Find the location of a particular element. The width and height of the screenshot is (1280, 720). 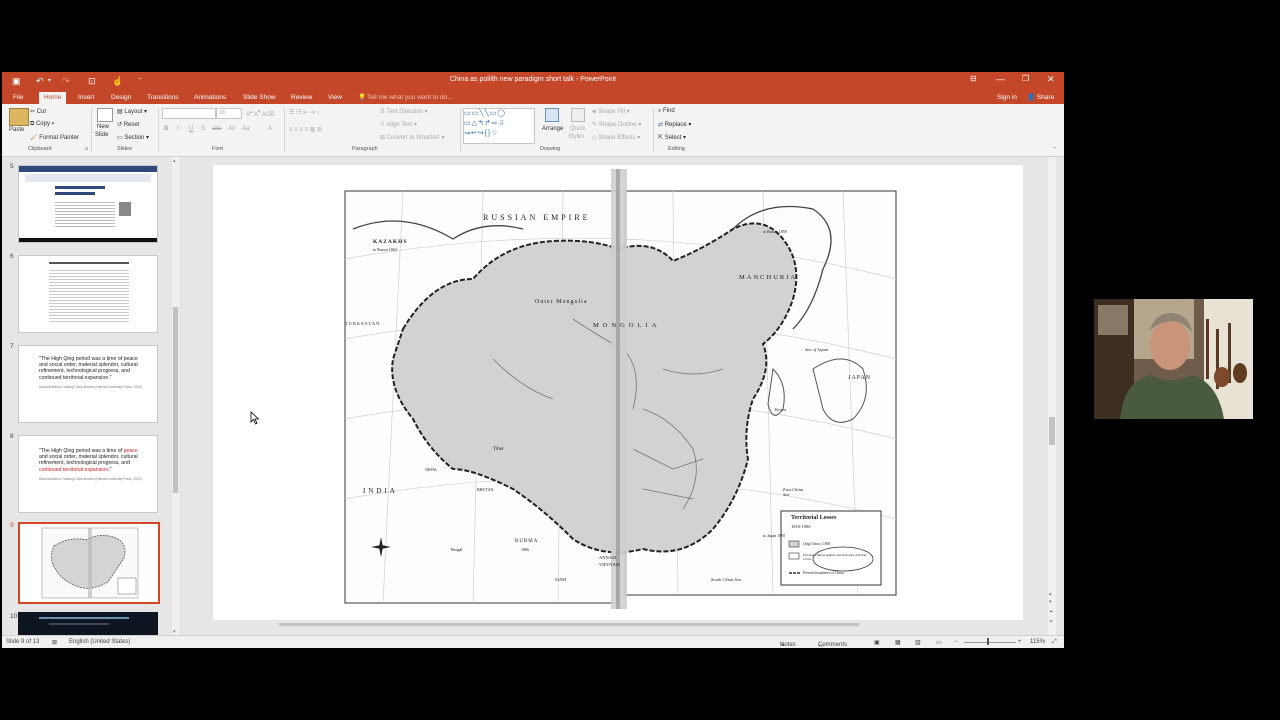

shape-outline-button: ✎ Shape Outline ▾ is located at coordinates (616, 124).